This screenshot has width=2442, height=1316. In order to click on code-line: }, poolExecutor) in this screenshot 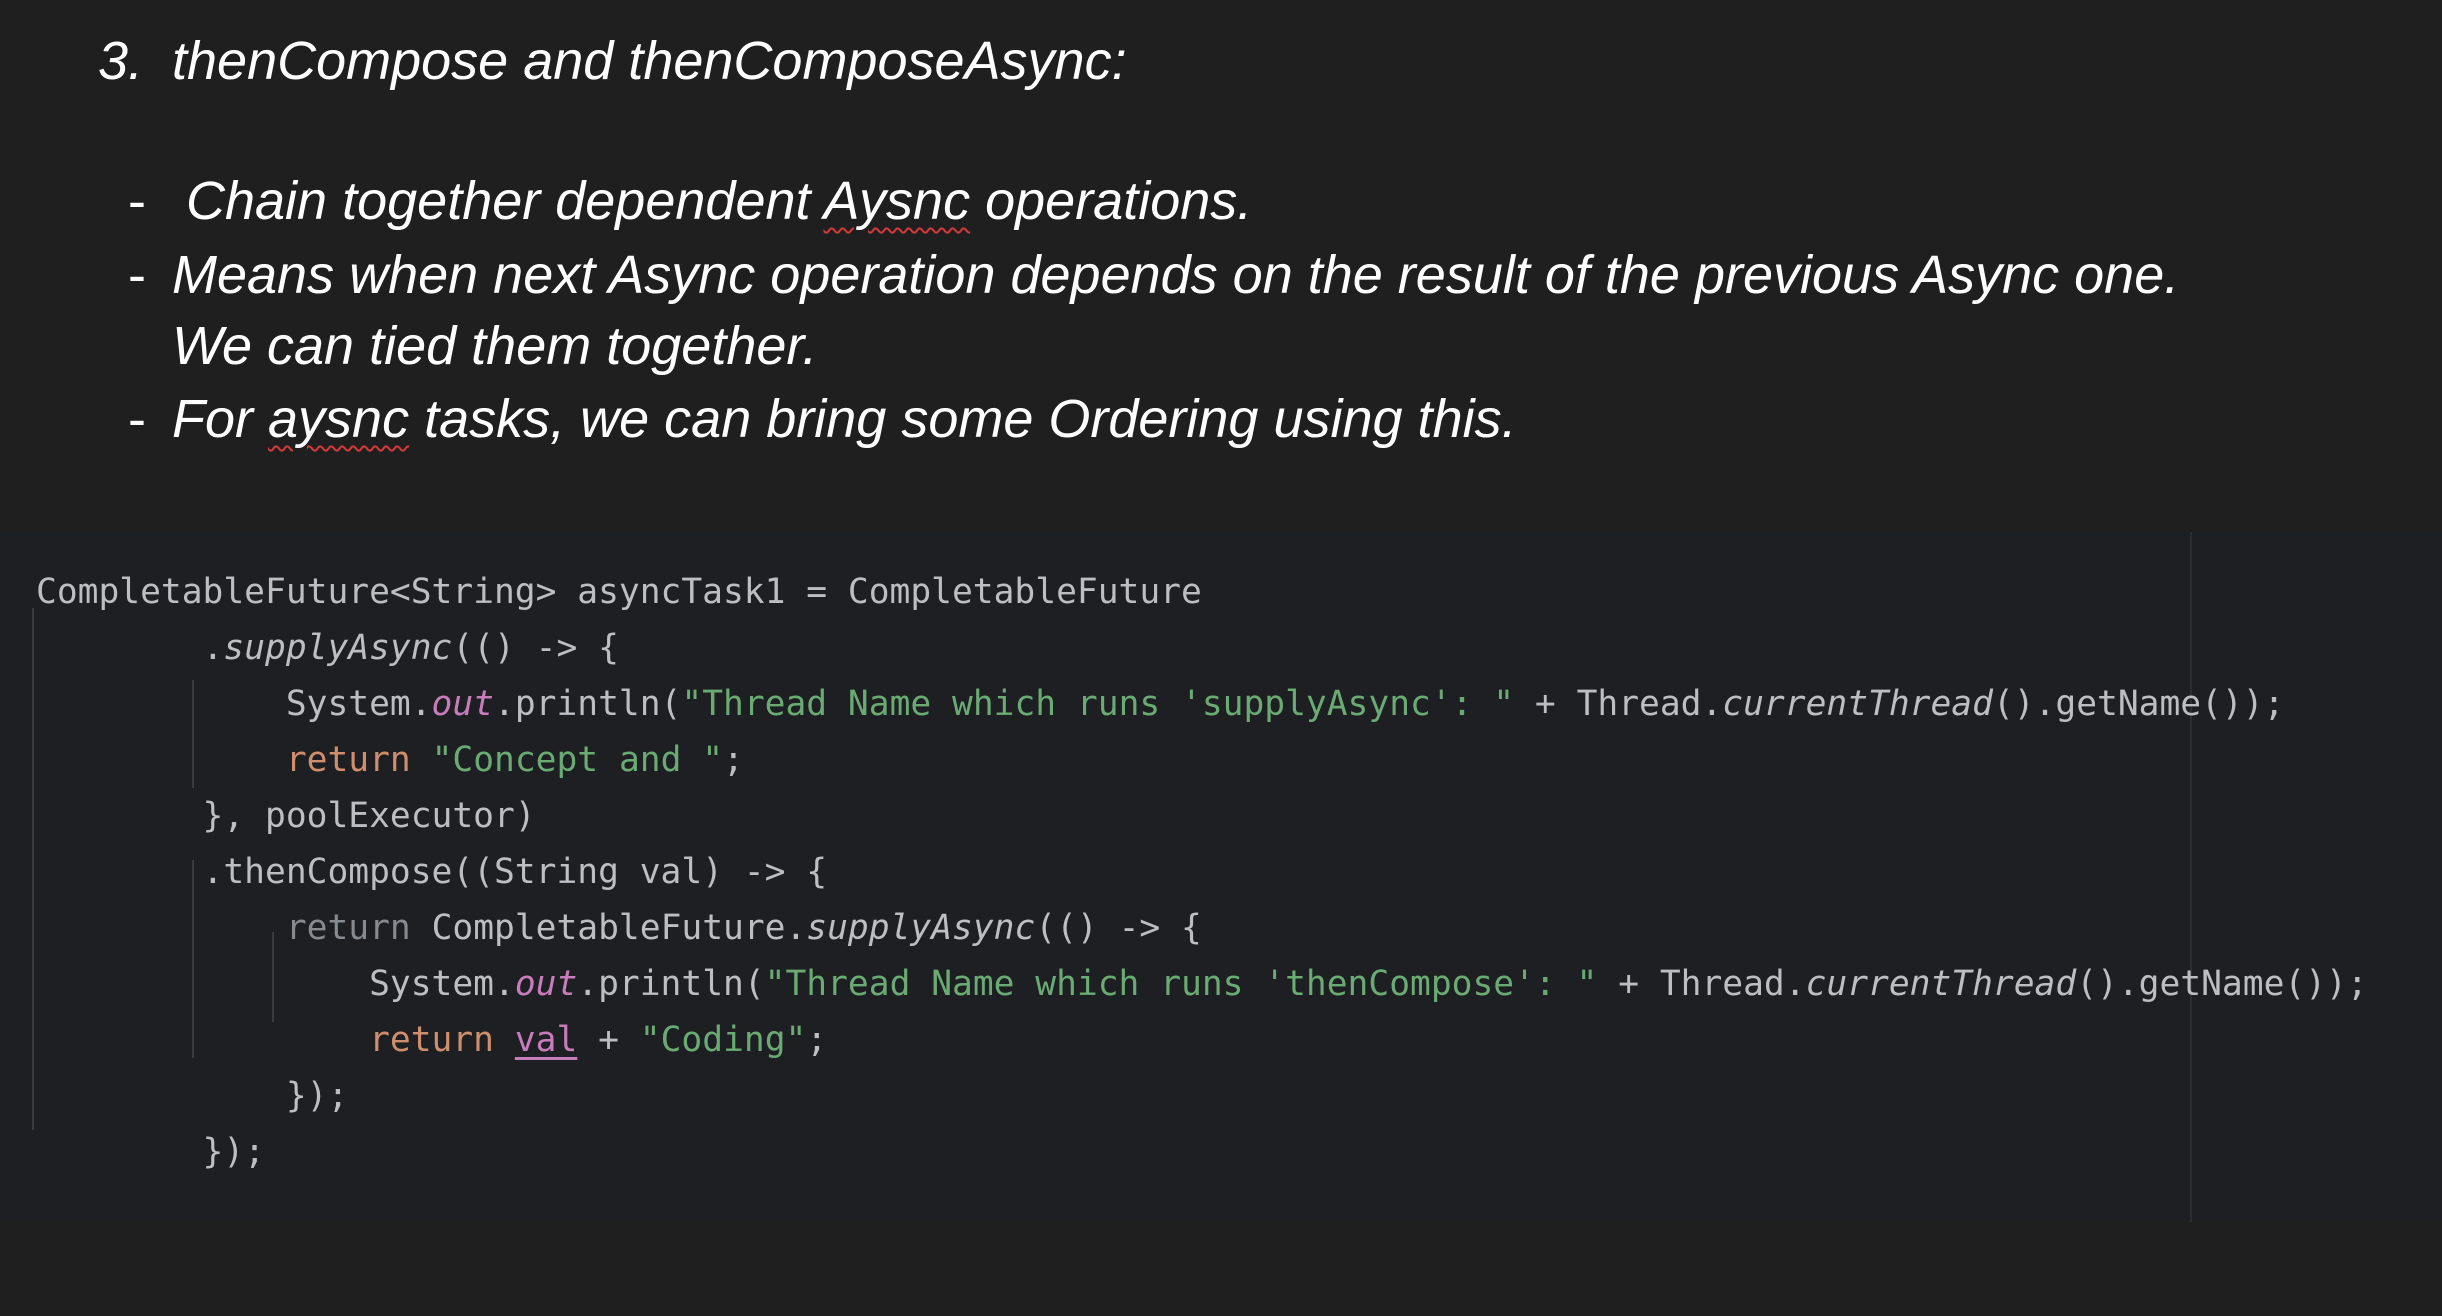, I will do `click(286, 816)`.